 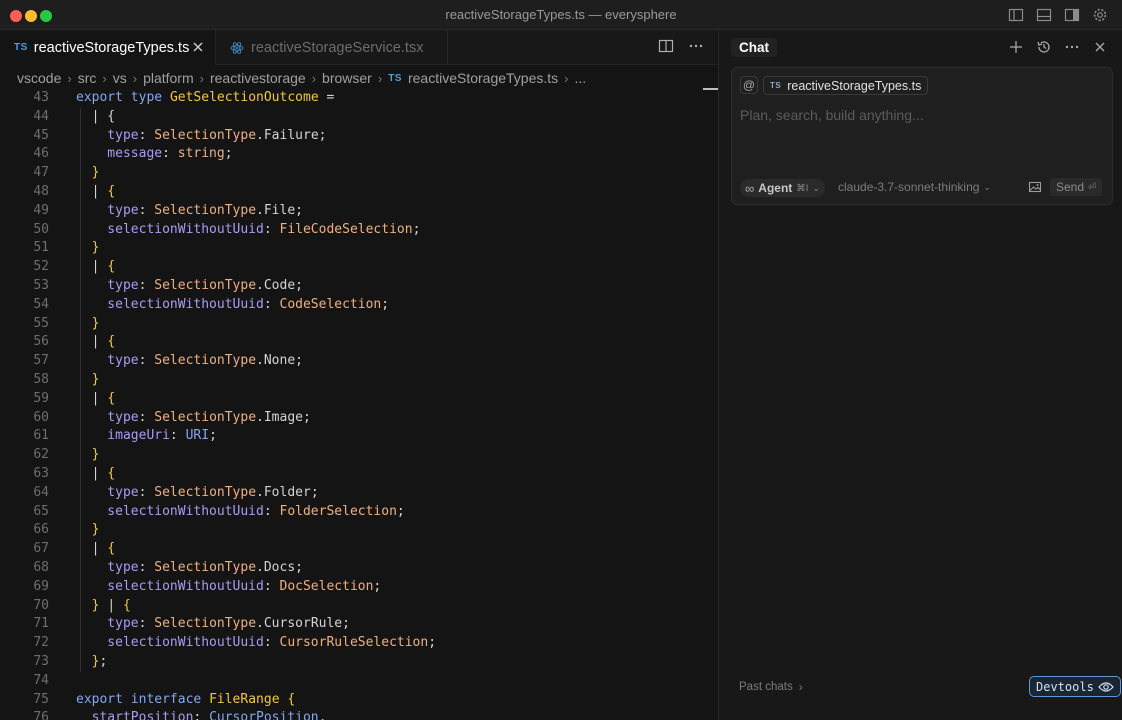 What do you see at coordinates (1016, 15) in the screenshot?
I see `toggle-primary-sidebar-icon` at bounding box center [1016, 15].